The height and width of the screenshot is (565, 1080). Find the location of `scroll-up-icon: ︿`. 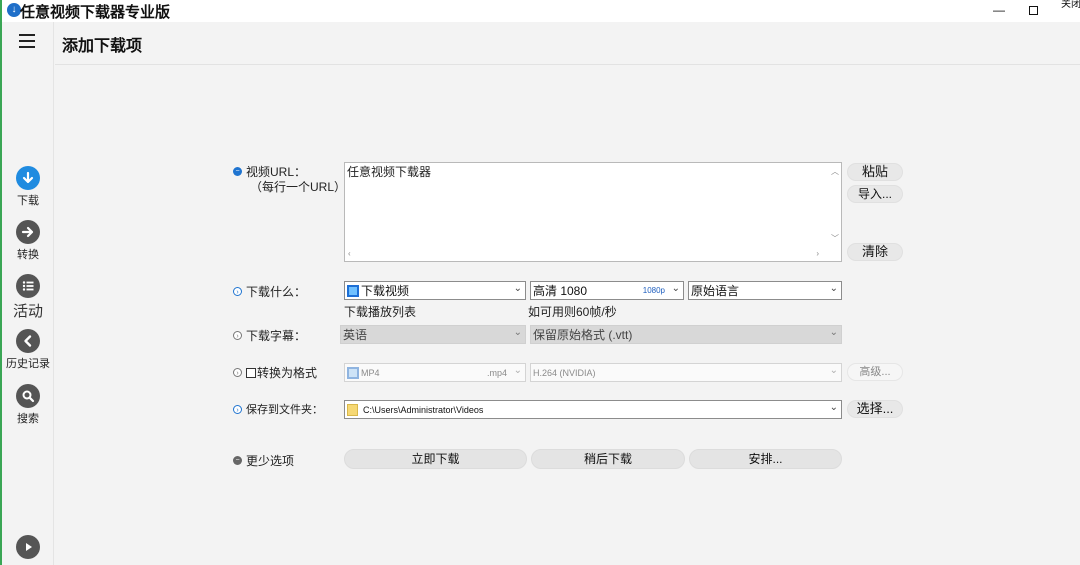

scroll-up-icon: ︿ is located at coordinates (835, 171).